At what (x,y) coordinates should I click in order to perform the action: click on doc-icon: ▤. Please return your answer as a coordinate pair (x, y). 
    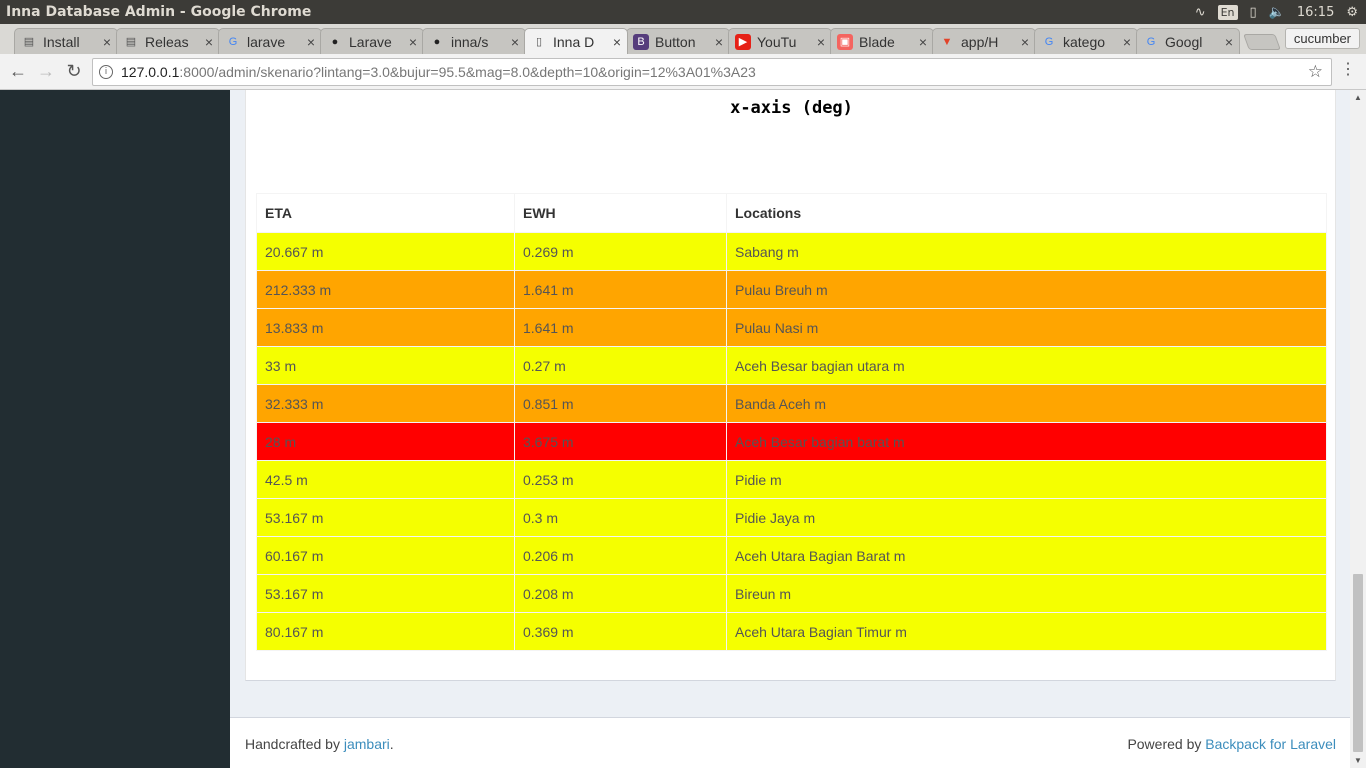
    Looking at the image, I should click on (29, 42).